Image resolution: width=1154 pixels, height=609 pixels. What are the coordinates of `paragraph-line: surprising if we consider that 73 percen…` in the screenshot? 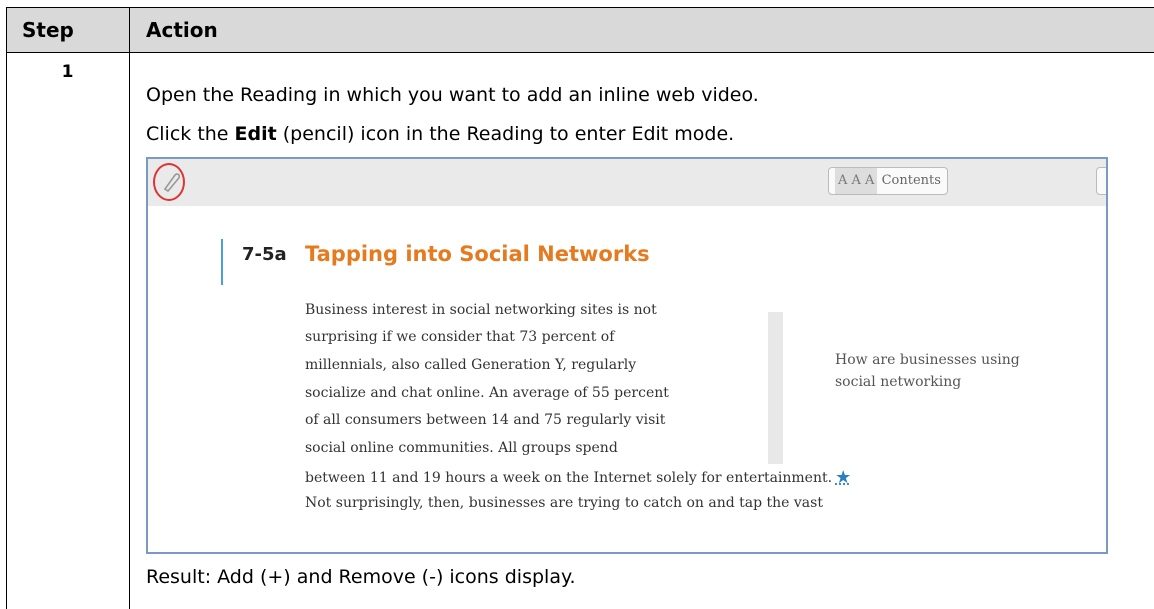 It's located at (460, 337).